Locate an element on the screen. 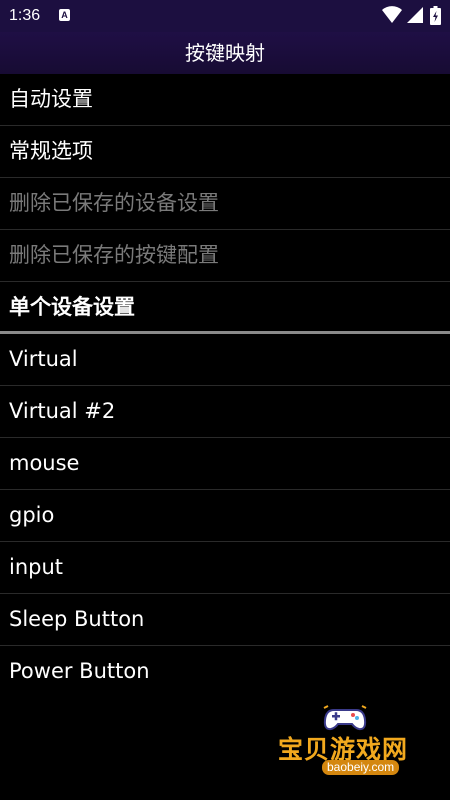 Image resolution: width=450 pixels, height=800 pixels. app-header: 按键映射 is located at coordinates (225, 53).